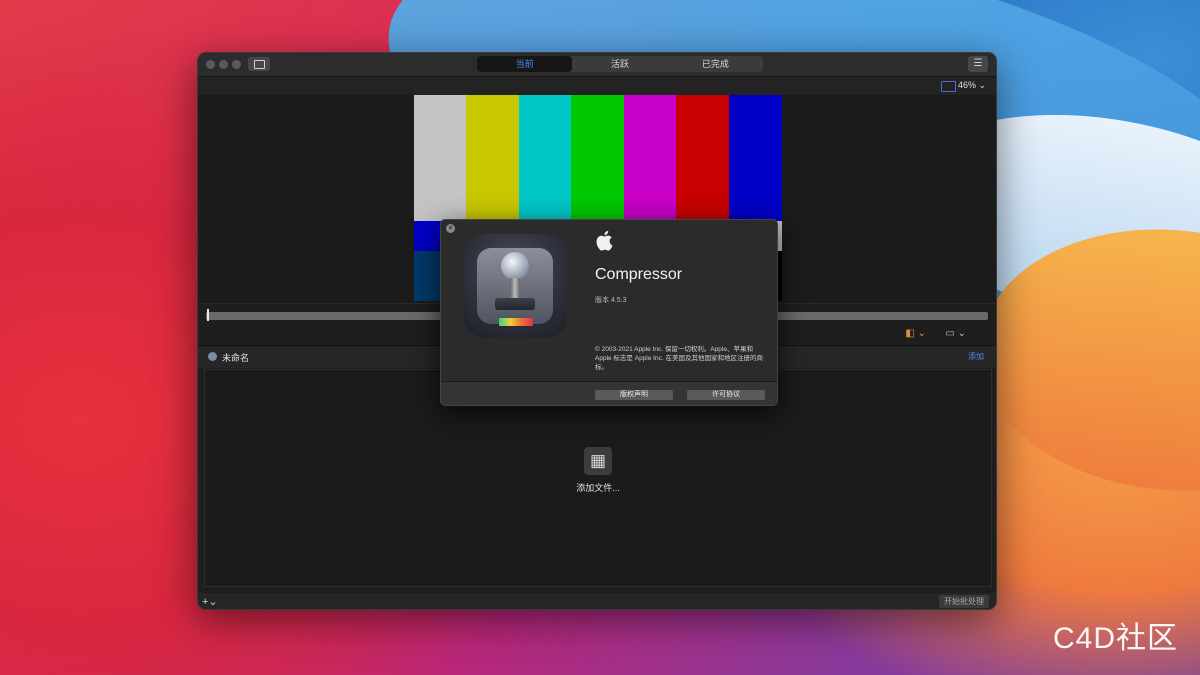 This screenshot has width=1200, height=675. Describe the element at coordinates (223, 64) in the screenshot. I see `minimize-window-button` at that location.